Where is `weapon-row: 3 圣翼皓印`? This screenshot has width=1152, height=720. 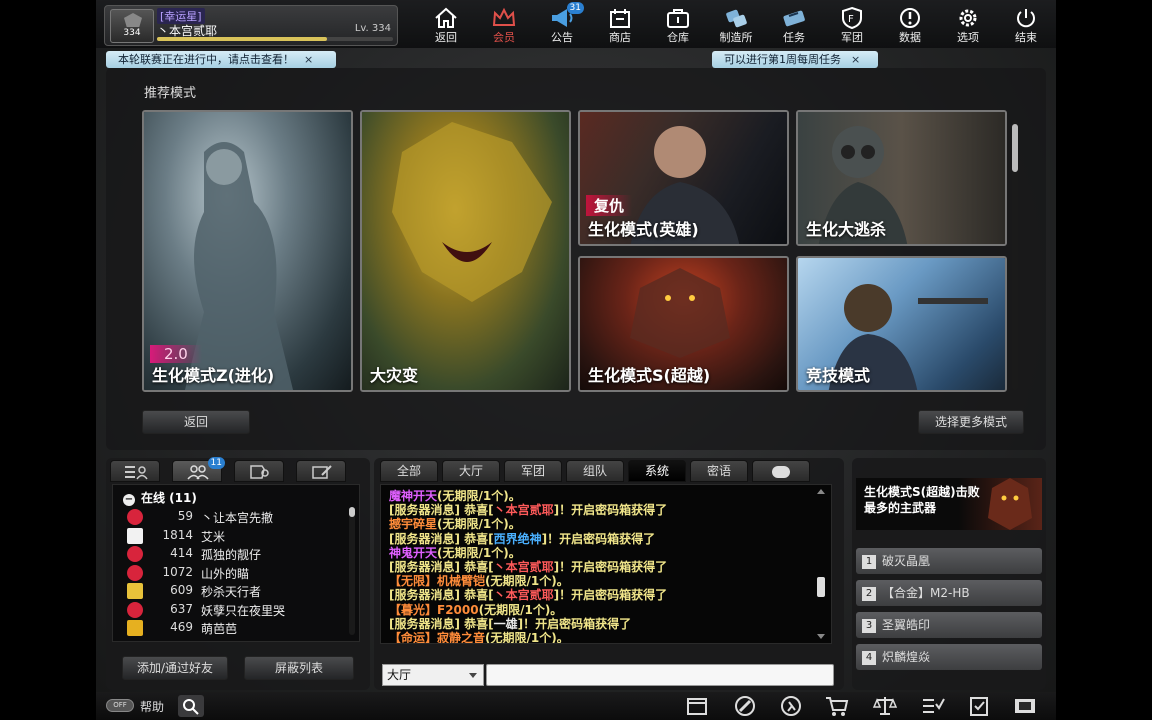
weapon-row: 3 圣翼皓印 is located at coordinates (949, 625).